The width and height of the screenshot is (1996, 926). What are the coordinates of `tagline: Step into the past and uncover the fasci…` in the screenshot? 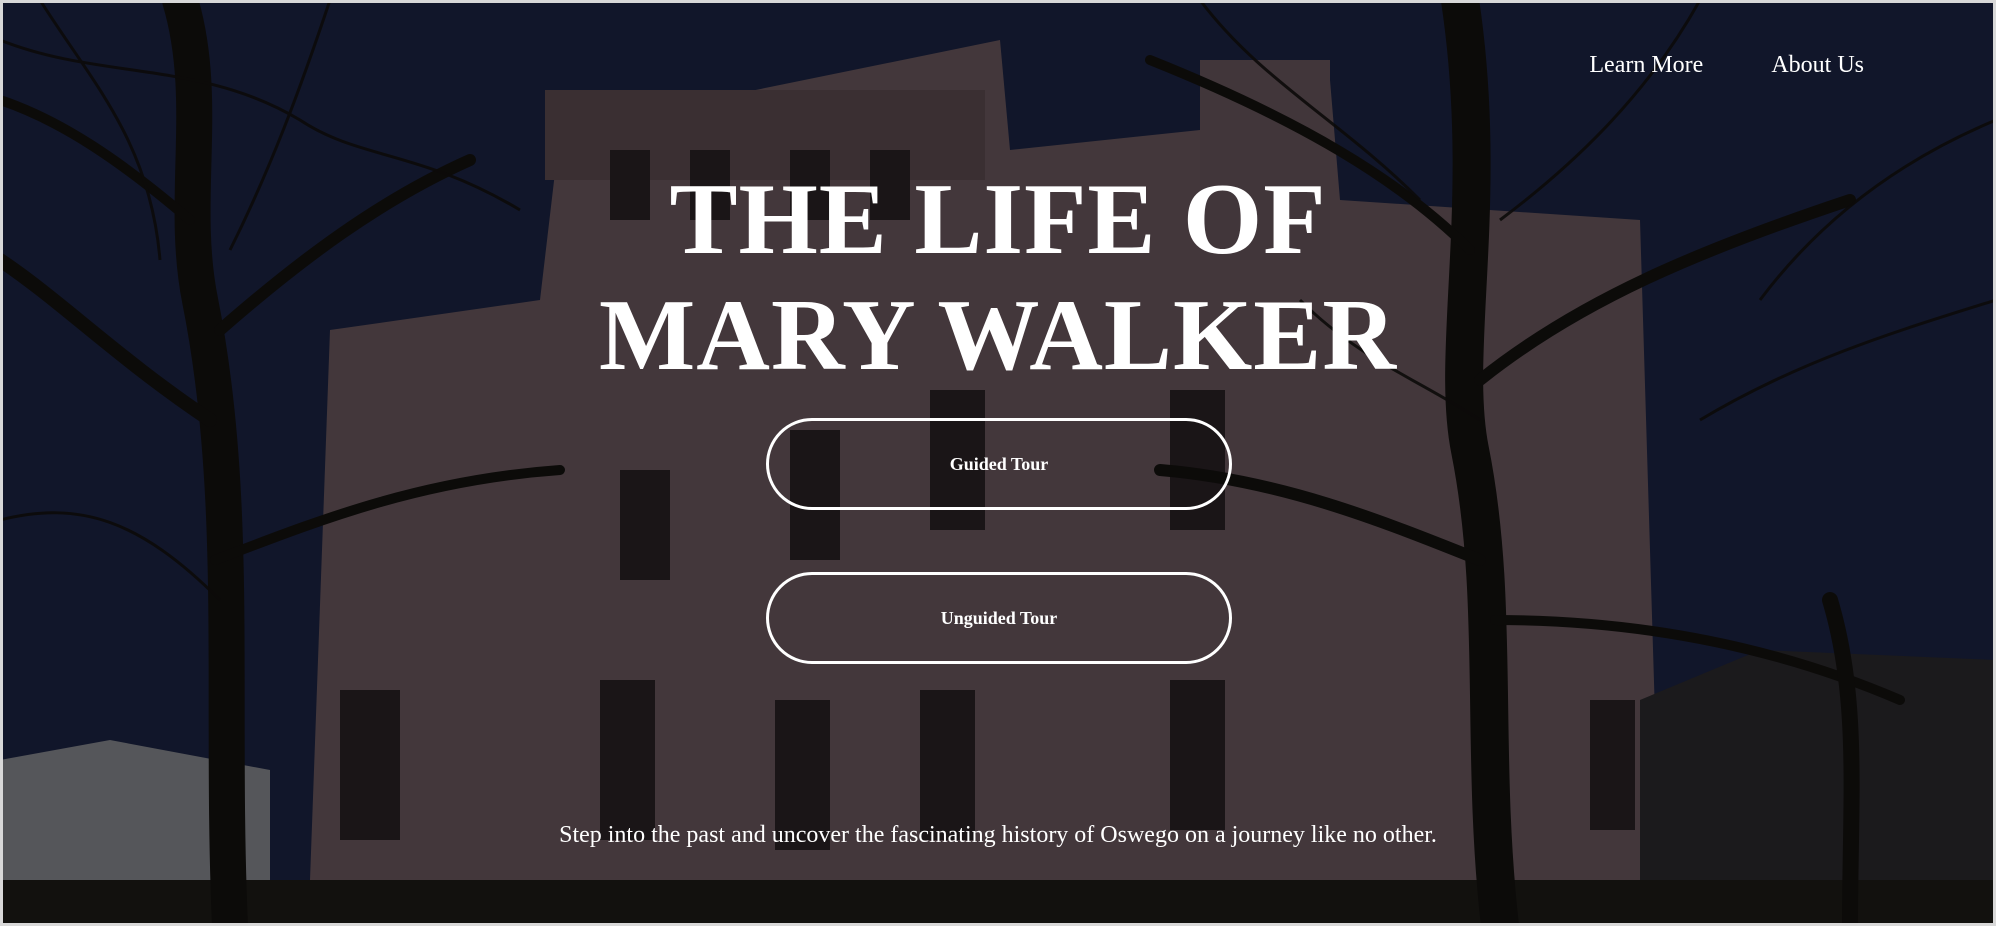 It's located at (998, 835).